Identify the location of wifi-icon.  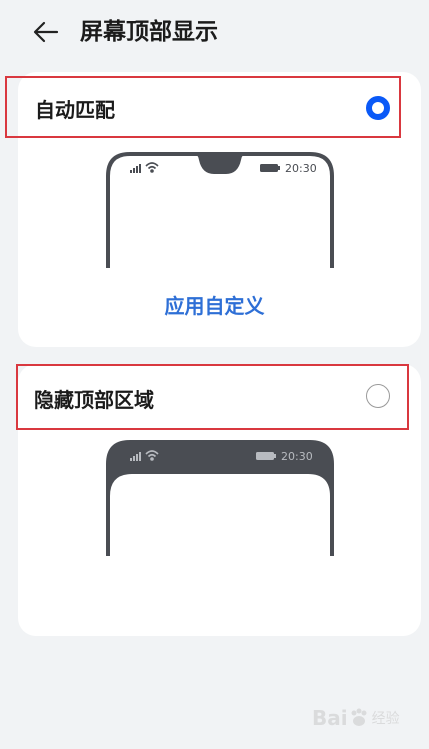
(152, 167).